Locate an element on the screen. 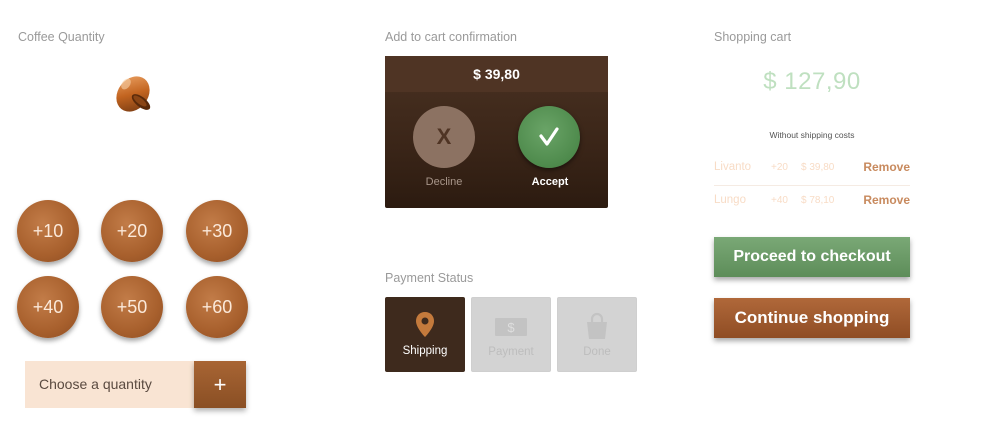 The height and width of the screenshot is (428, 1001). coffee-capsule-icon is located at coordinates (133, 94).